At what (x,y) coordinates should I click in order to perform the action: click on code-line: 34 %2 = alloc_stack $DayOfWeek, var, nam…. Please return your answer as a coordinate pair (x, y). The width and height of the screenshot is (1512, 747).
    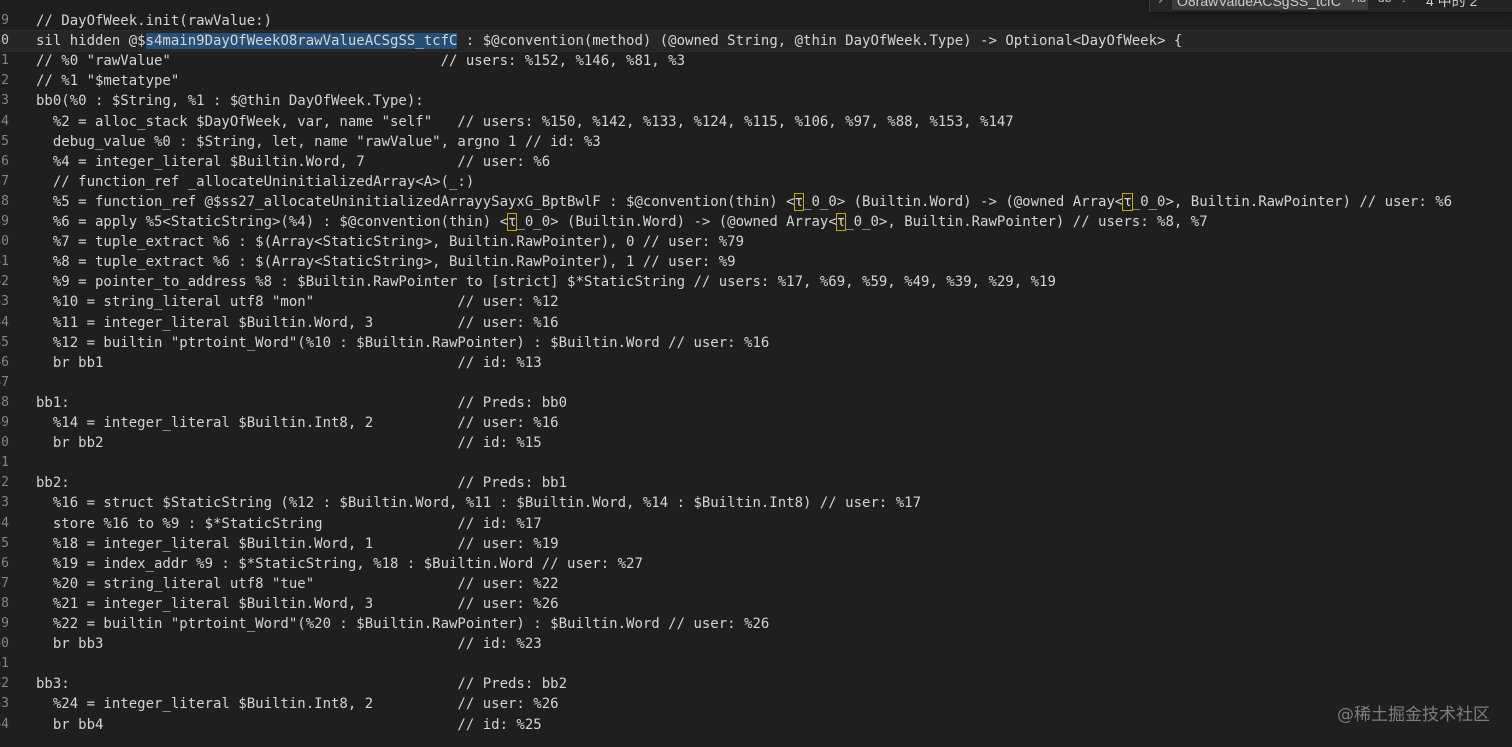
    Looking at the image, I should click on (756, 122).